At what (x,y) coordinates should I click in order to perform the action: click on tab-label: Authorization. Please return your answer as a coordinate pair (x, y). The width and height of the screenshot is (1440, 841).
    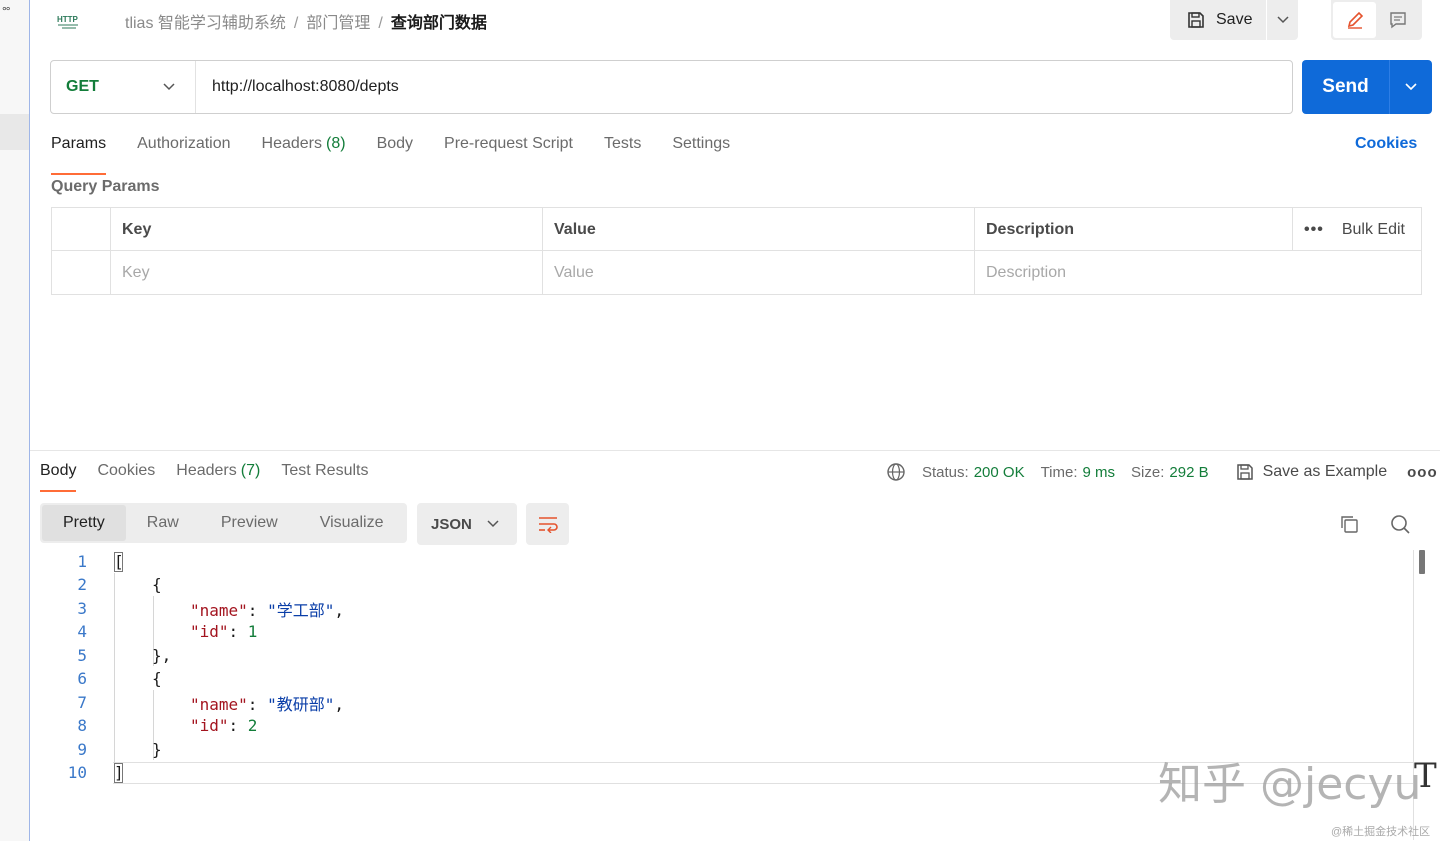
    Looking at the image, I should click on (184, 143).